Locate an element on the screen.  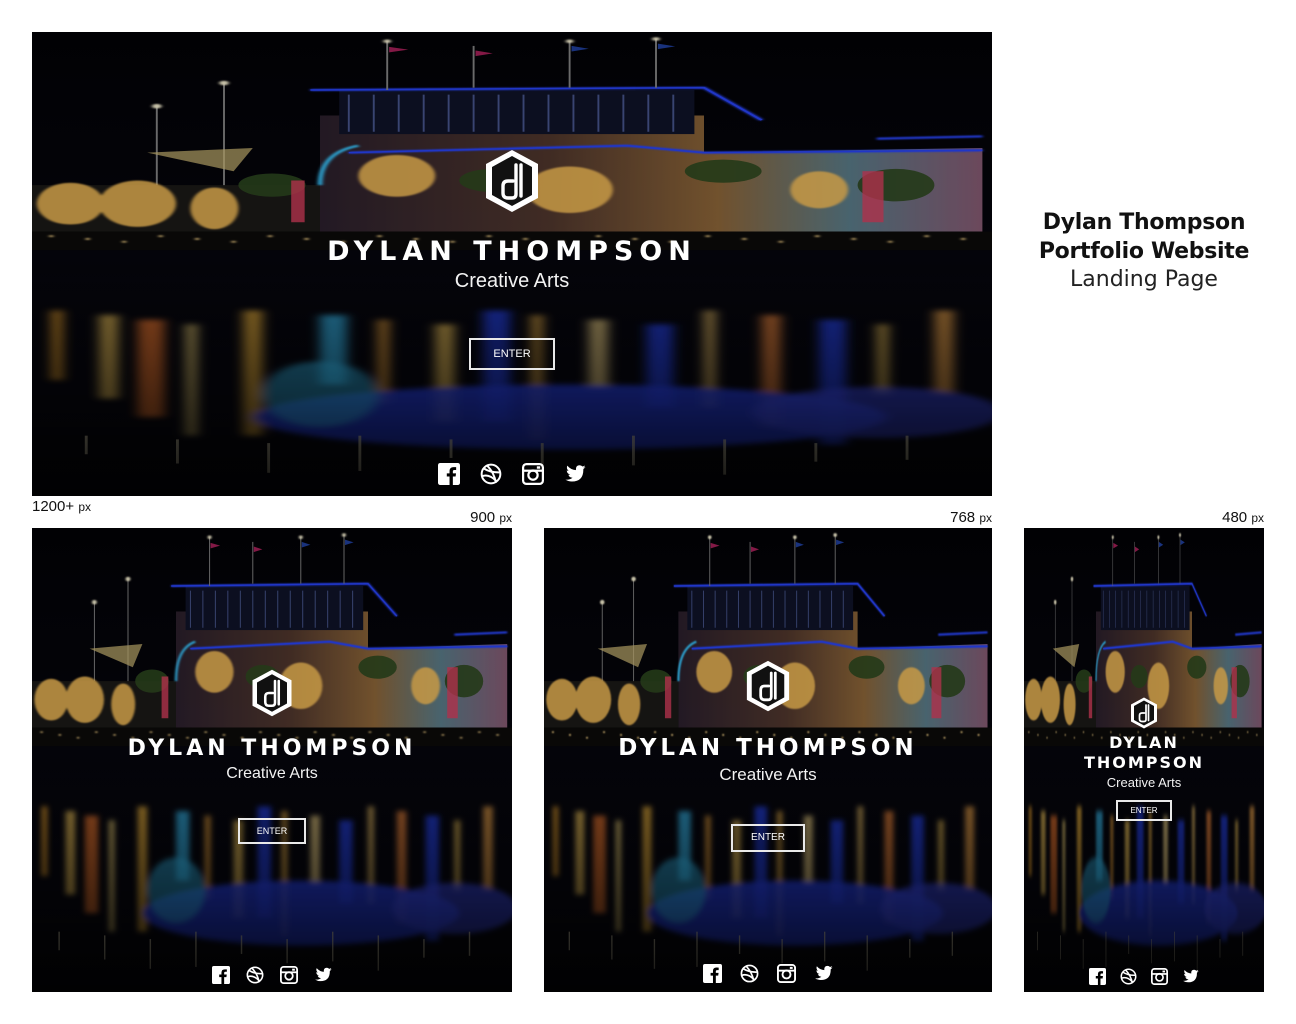
breakpoint-value: 480 is located at coordinates (1235, 517).